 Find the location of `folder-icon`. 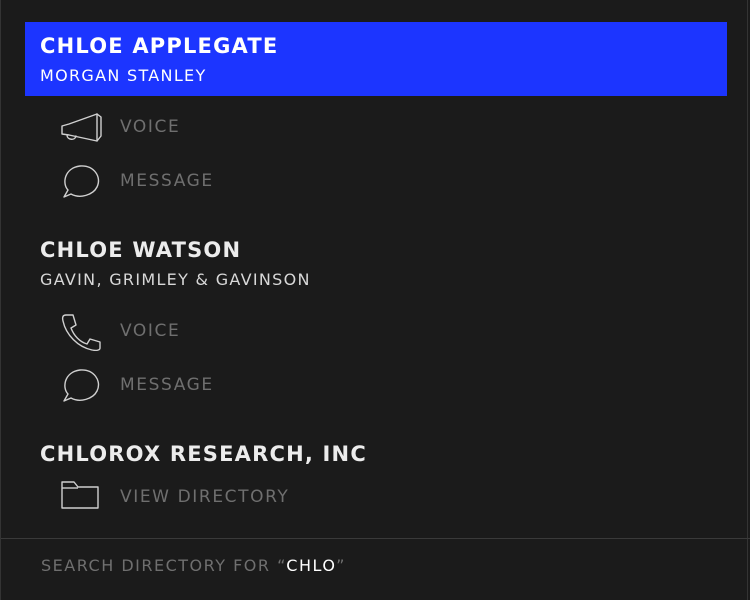

folder-icon is located at coordinates (81, 497).